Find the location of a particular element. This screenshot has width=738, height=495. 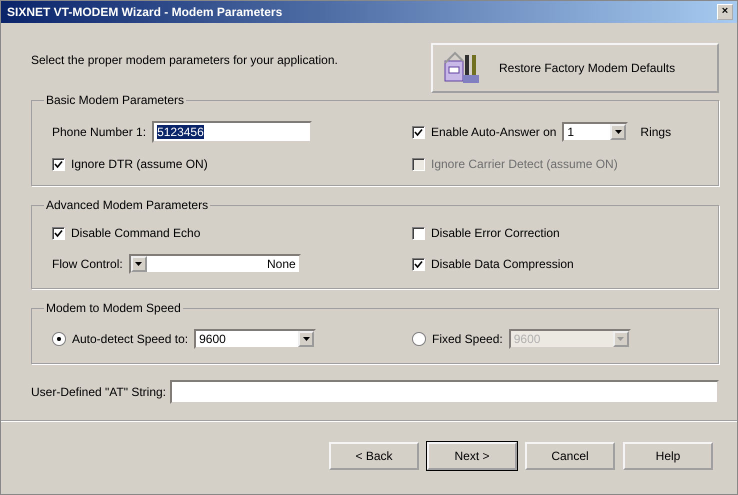

window-title: SIXNET VT-MODEM Wizard - Modem Parameters is located at coordinates (144, 12).